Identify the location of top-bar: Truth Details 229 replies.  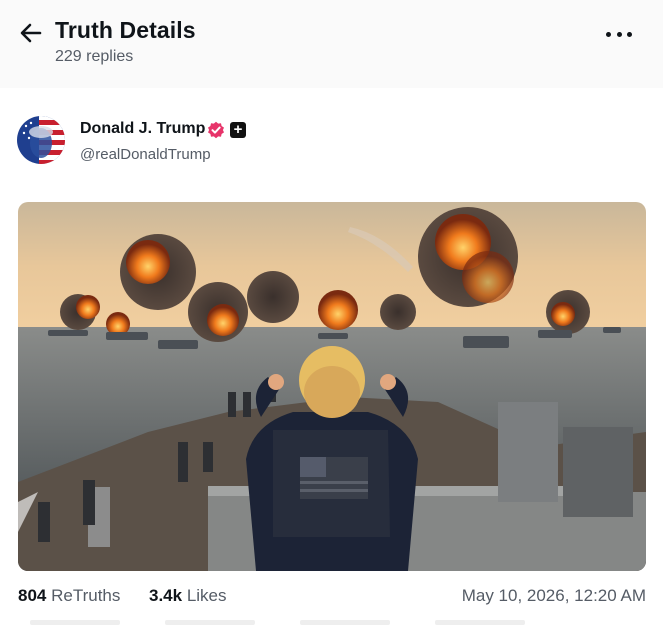
(331, 44).